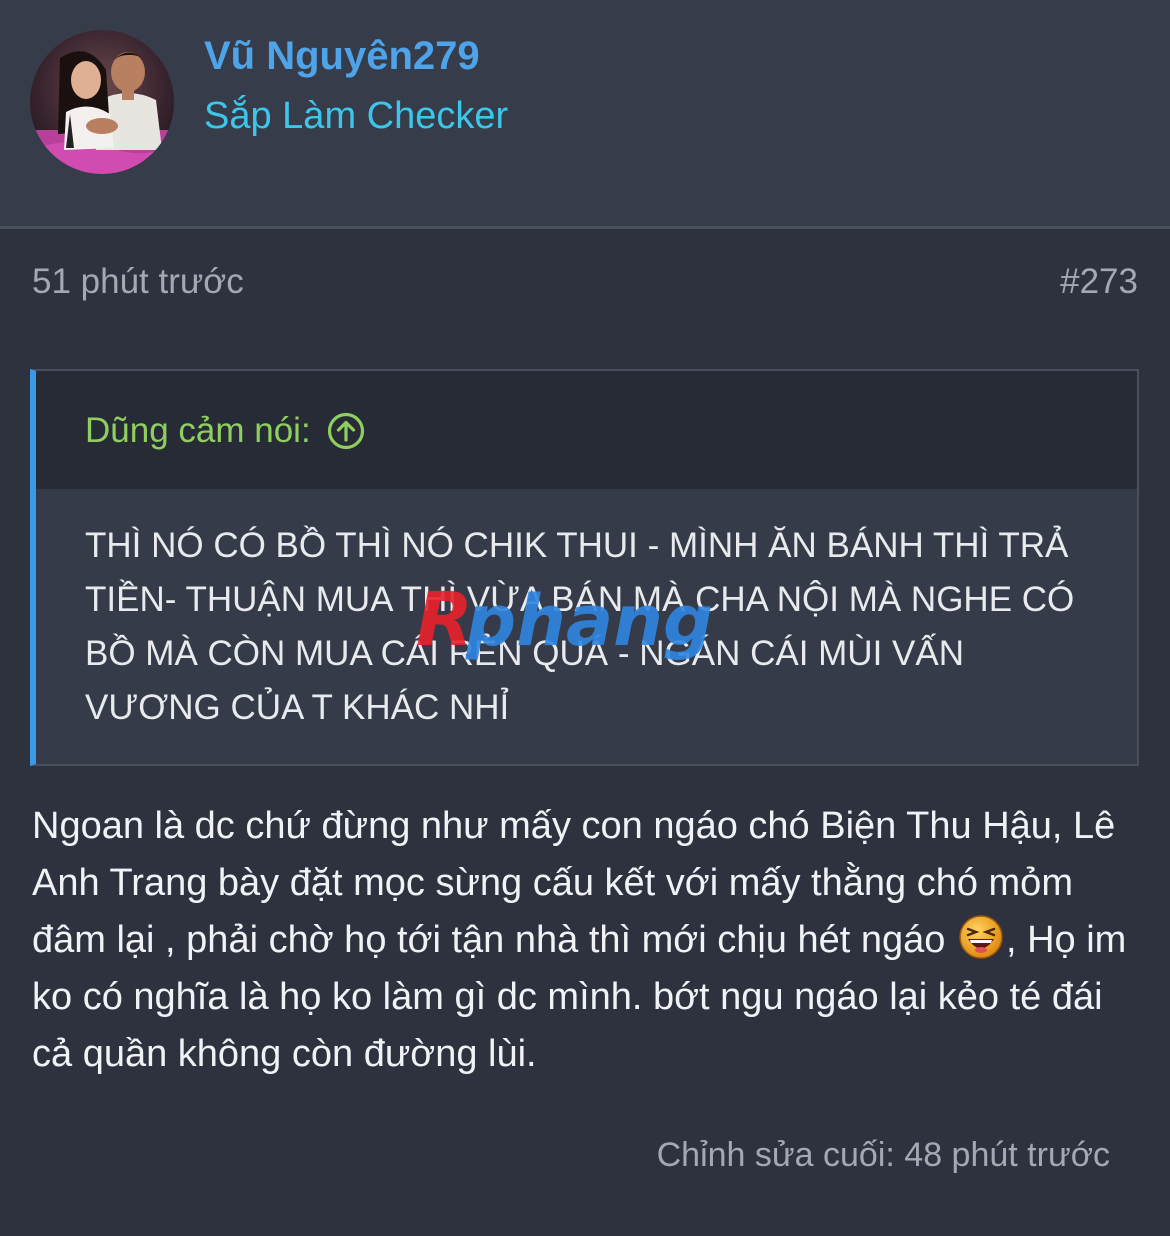 The width and height of the screenshot is (1170, 1236). I want to click on username-link: Vũ Nguyên279, so click(342, 56).